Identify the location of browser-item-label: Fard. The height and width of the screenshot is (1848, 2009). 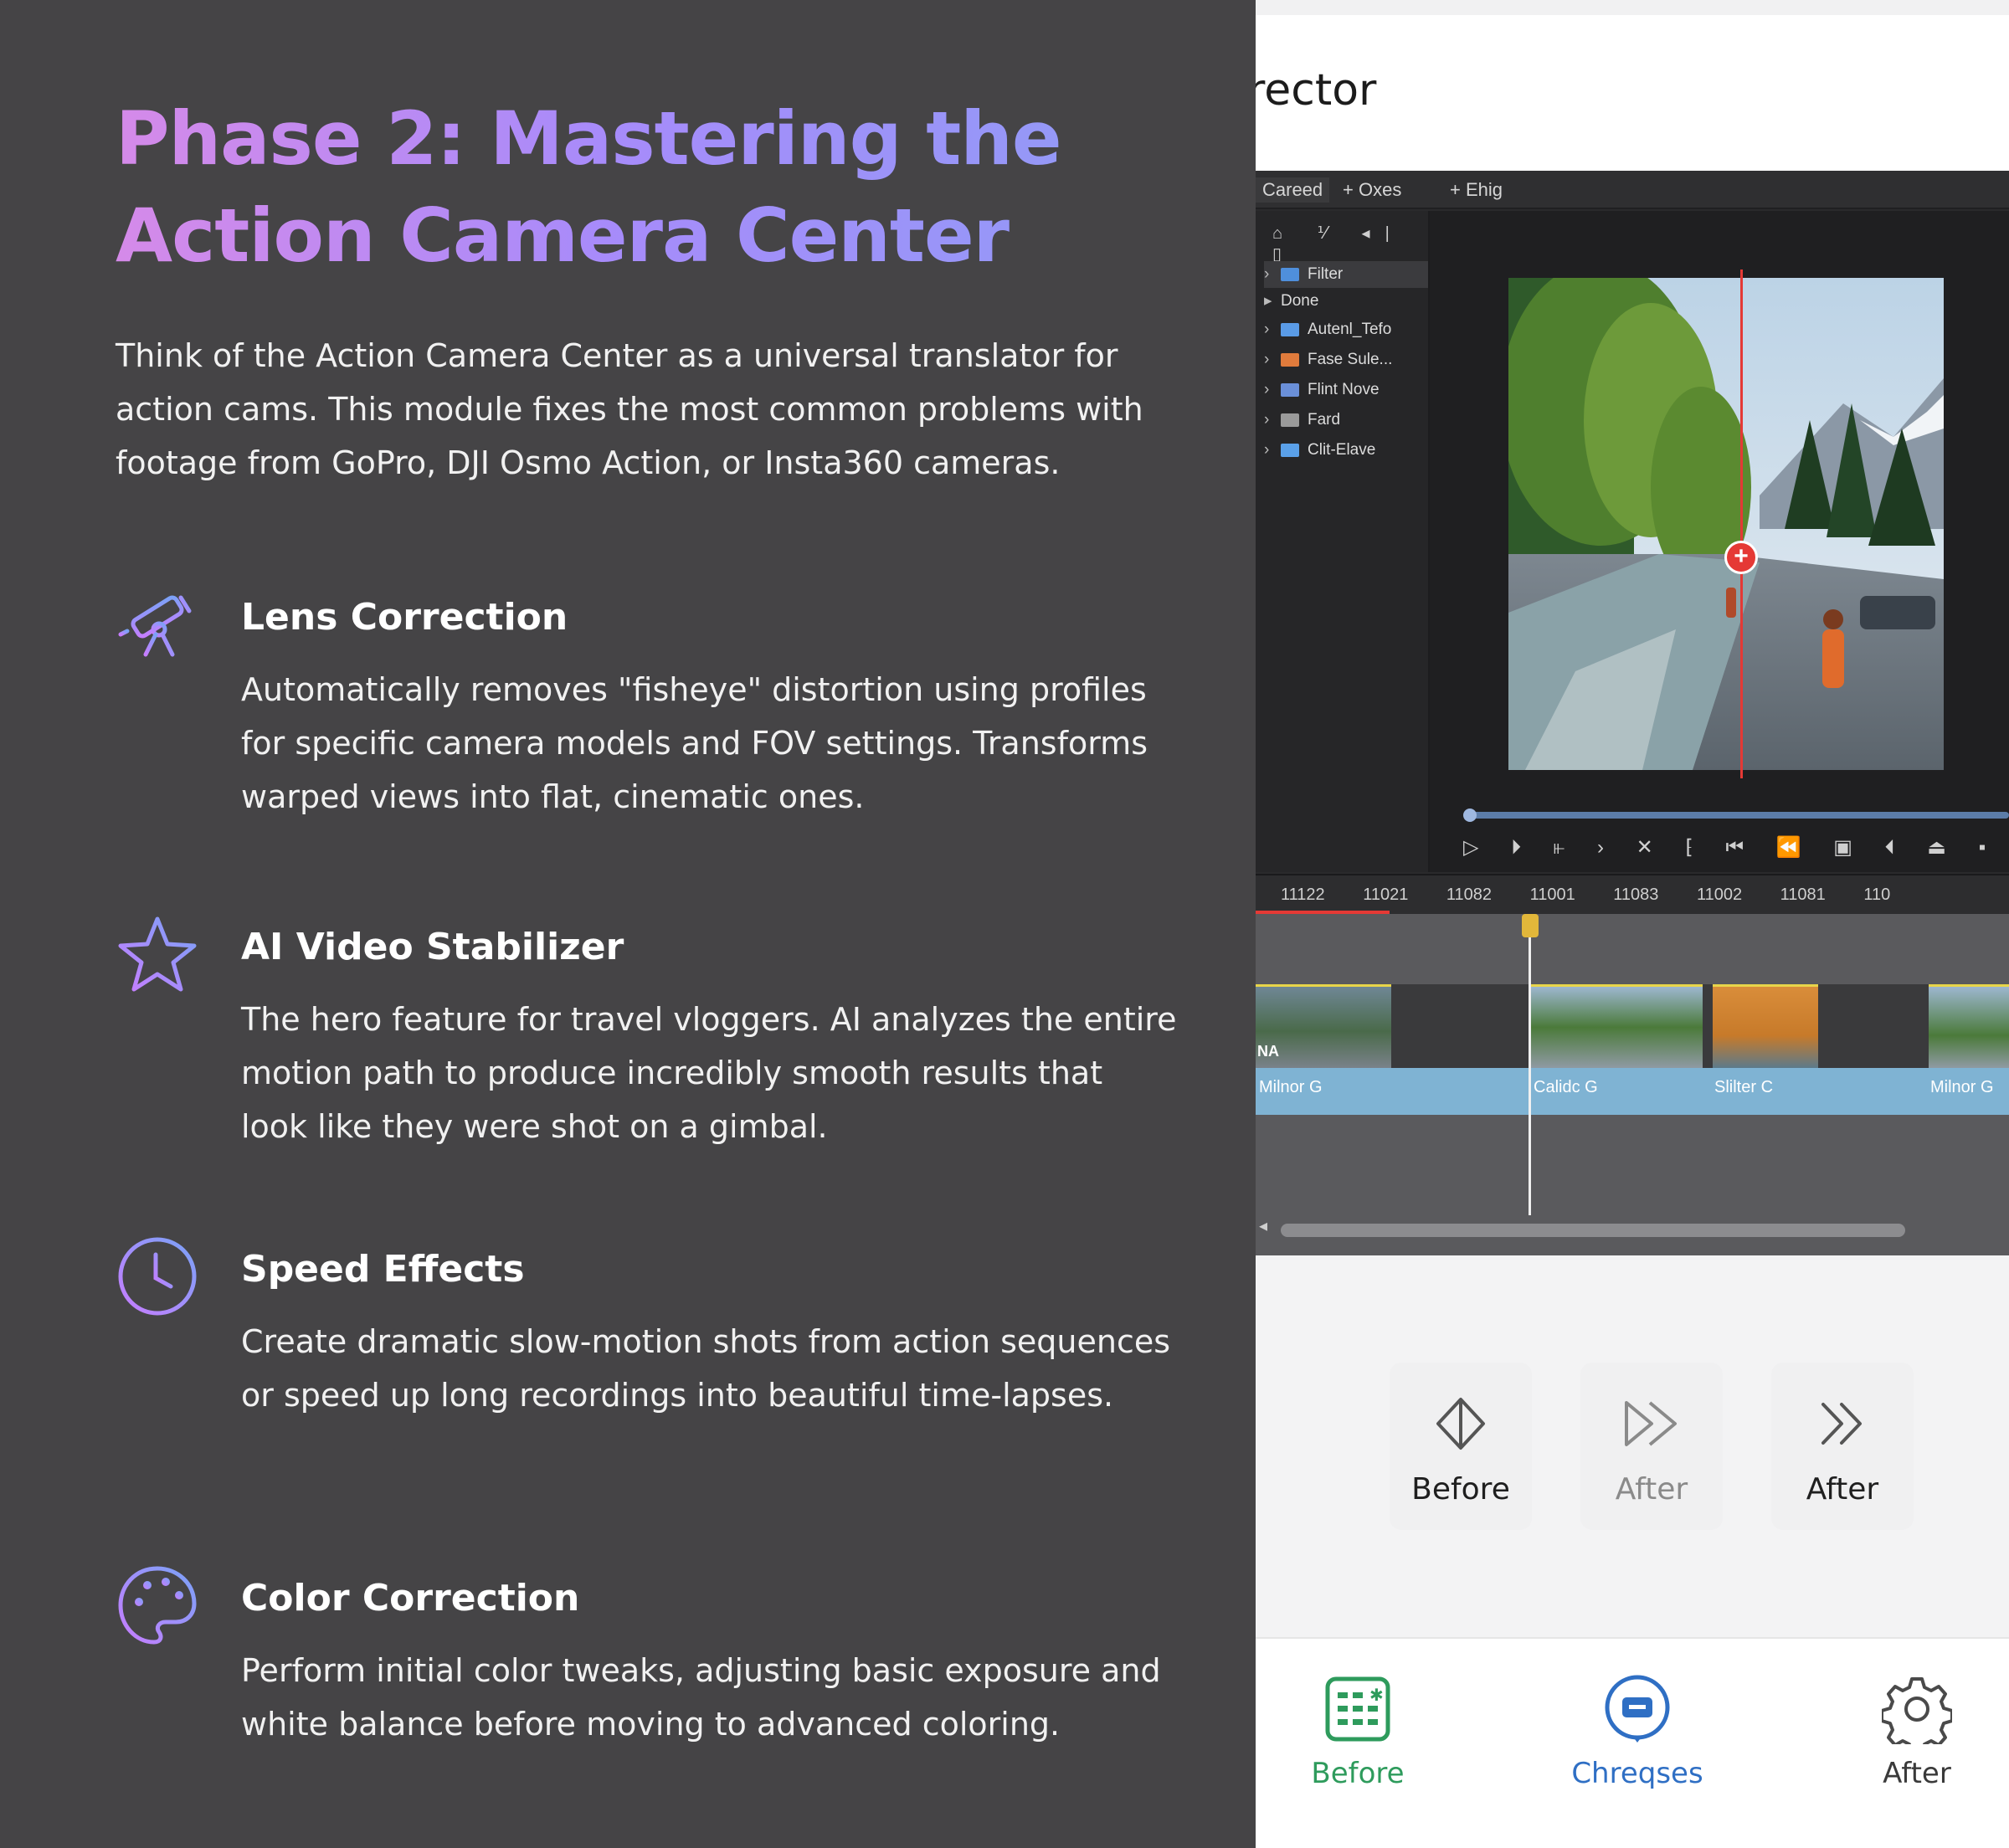
(1324, 420).